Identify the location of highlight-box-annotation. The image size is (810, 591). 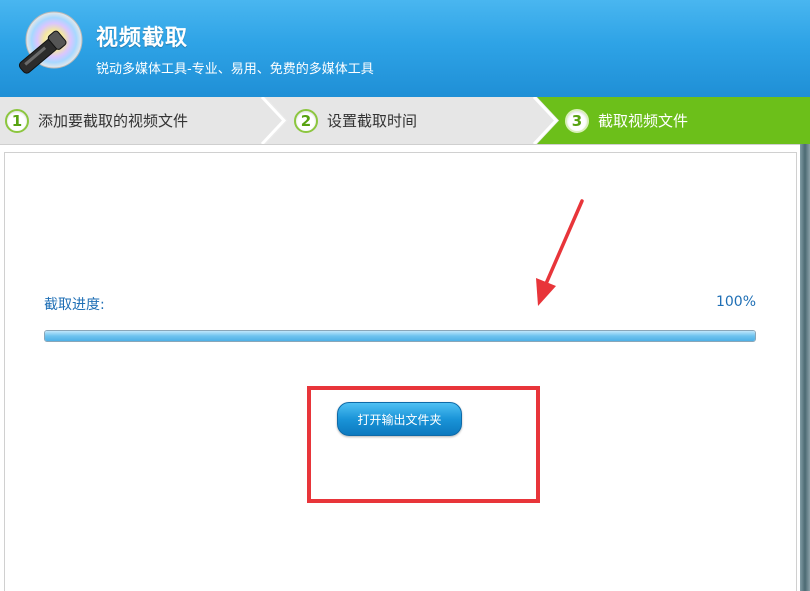
(423, 444).